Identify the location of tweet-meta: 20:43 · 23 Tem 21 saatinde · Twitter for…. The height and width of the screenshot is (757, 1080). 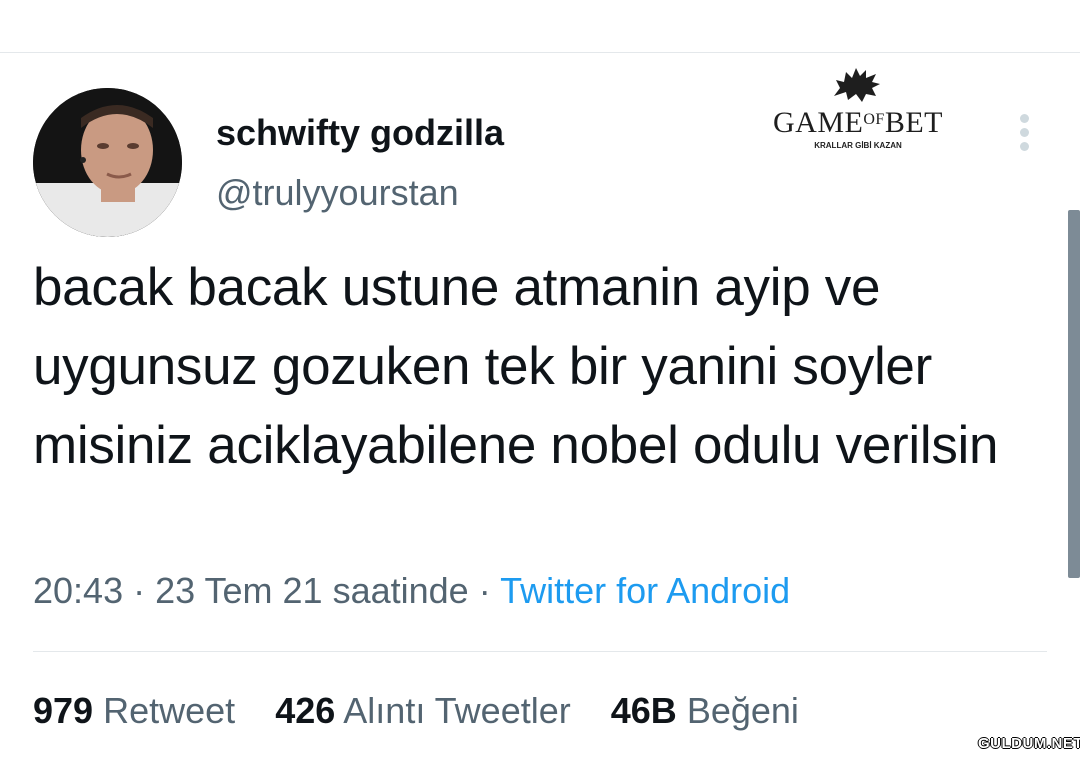
(411, 591).